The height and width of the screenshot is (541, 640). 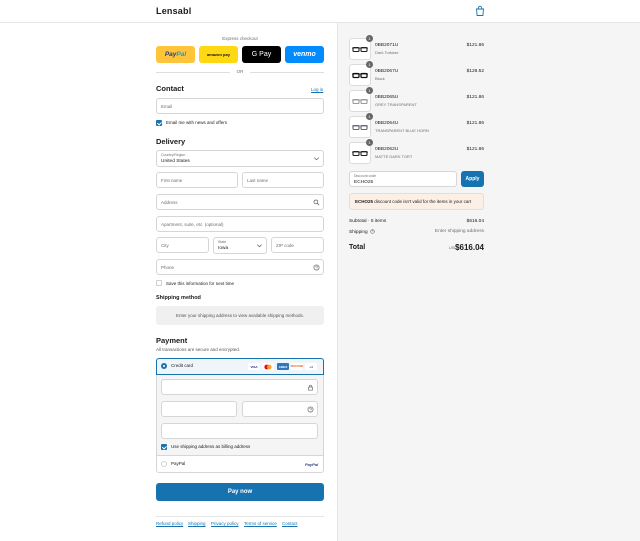 What do you see at coordinates (475, 221) in the screenshot?
I see `subtotal-value: $616.04` at bounding box center [475, 221].